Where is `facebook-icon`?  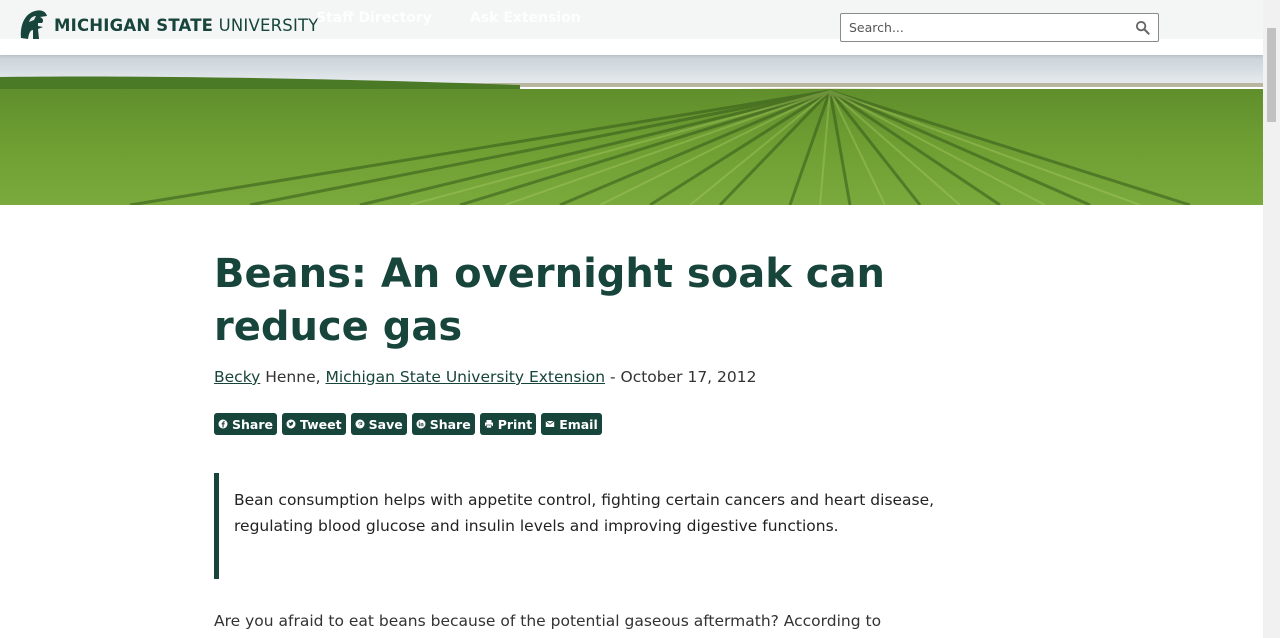
facebook-icon is located at coordinates (223, 424).